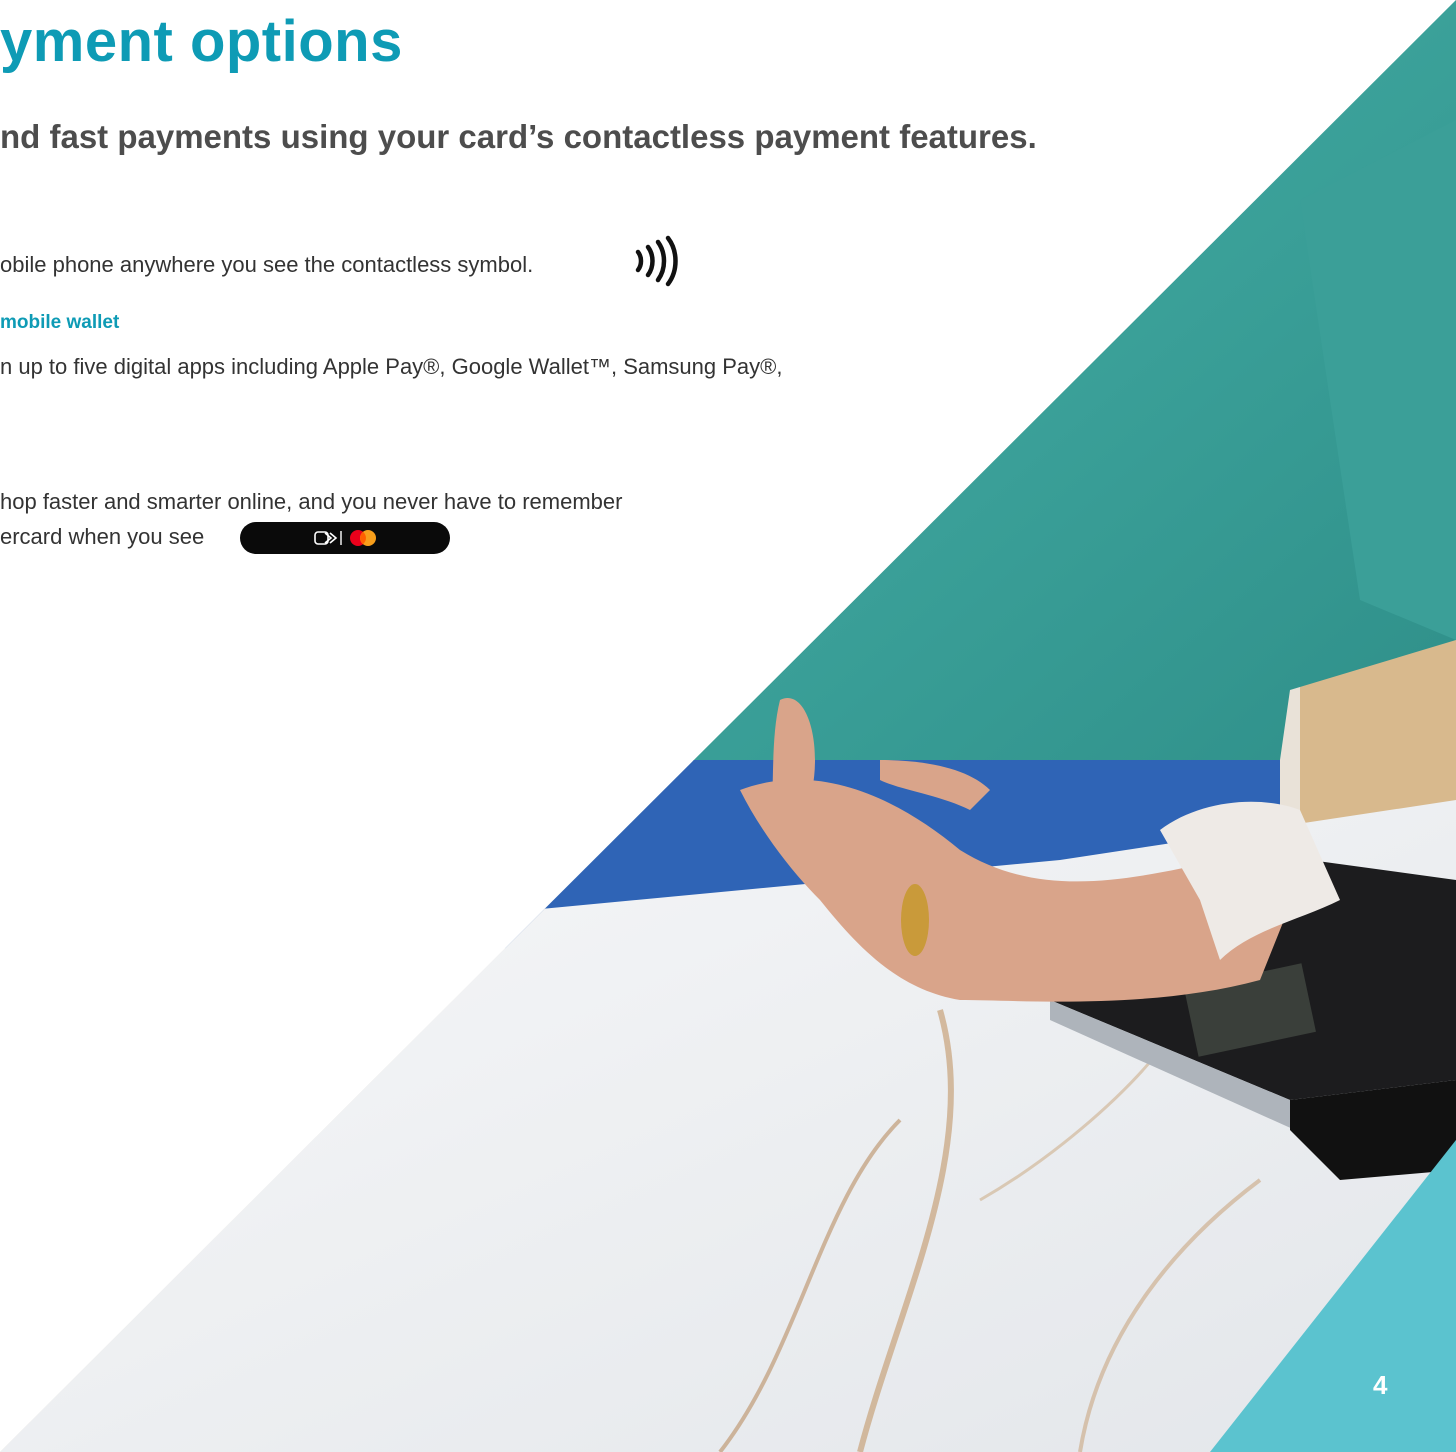 This screenshot has height=1452, width=1456. Describe the element at coordinates (102, 536) in the screenshot. I see `click-to-pay-text-2: ercard when you see` at that location.